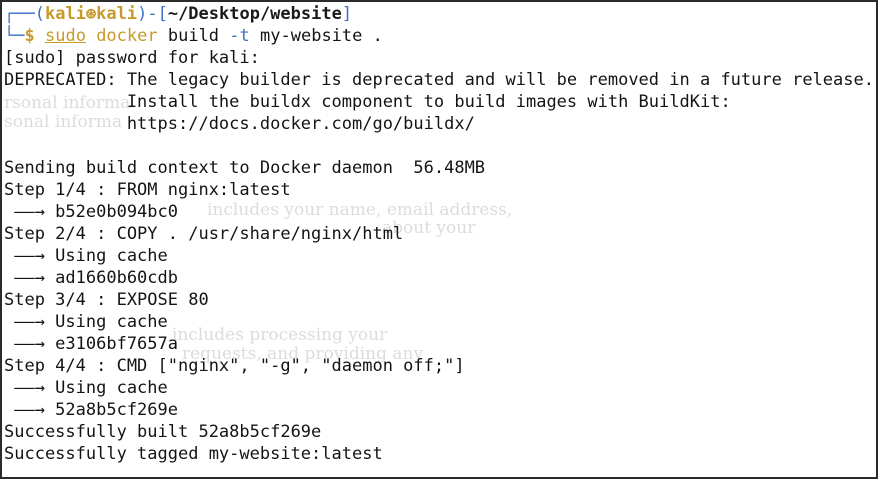  I want to click on output-line: ——→ b52e0b094bc0, so click(91, 212).